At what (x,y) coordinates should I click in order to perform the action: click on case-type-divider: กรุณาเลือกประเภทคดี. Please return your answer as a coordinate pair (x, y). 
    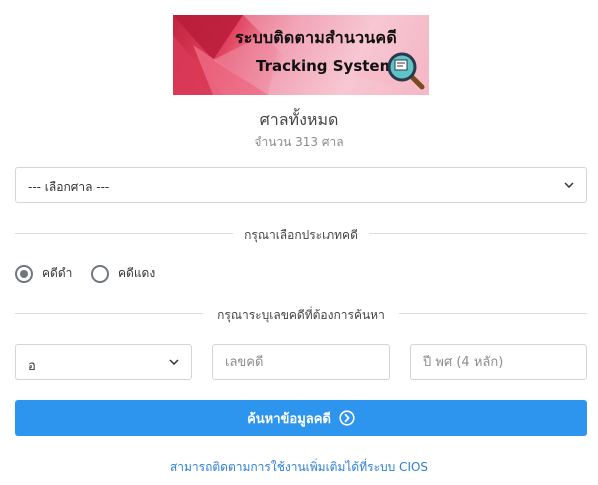
    Looking at the image, I should click on (301, 234).